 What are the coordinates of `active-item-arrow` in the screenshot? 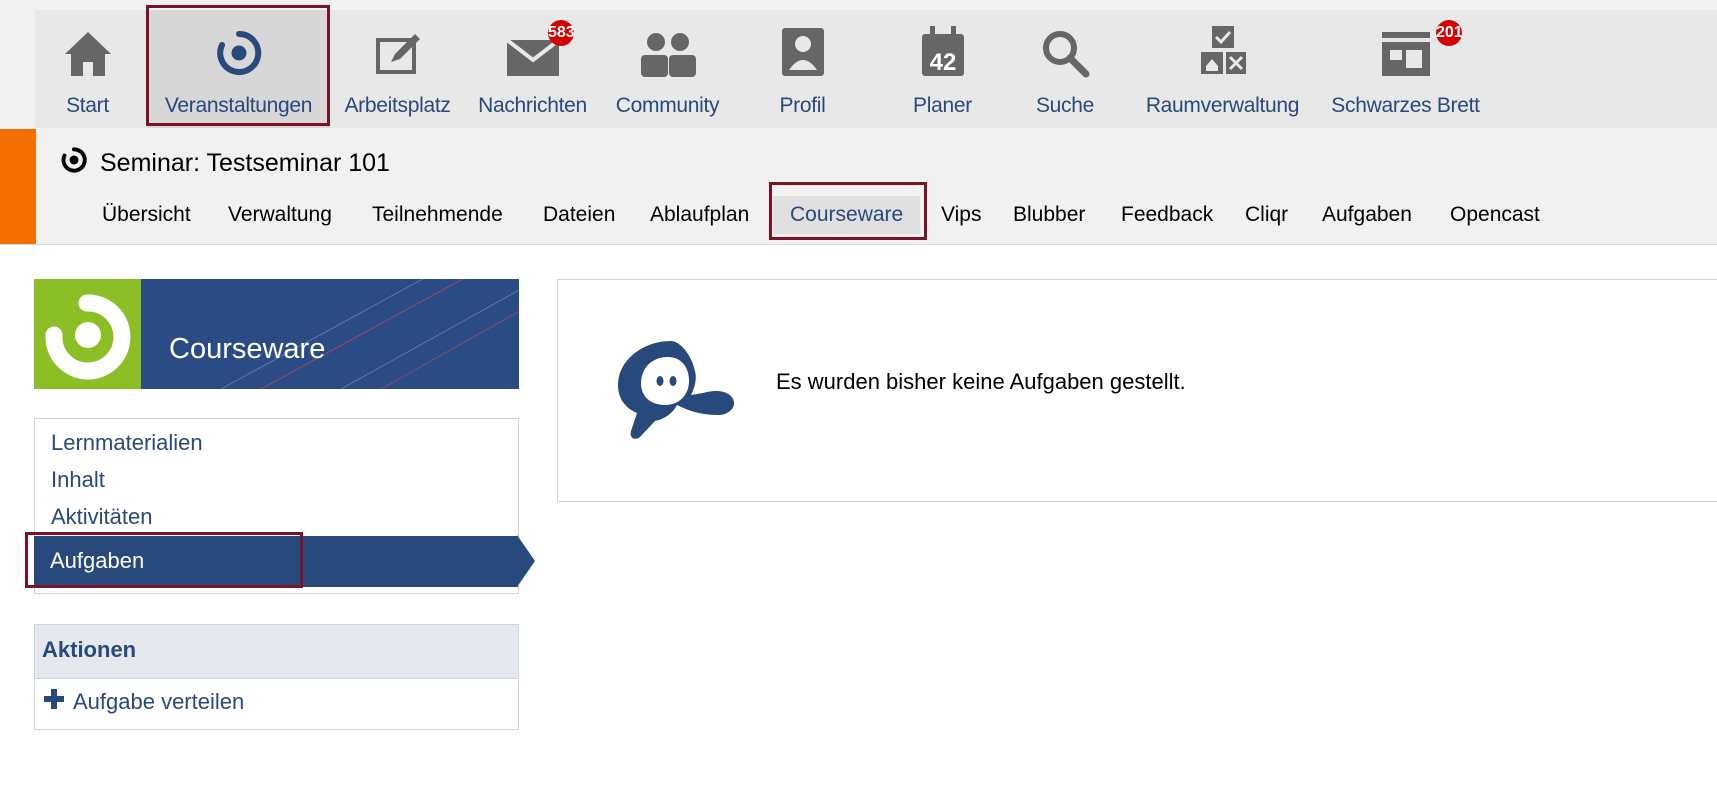 It's located at (526, 561).